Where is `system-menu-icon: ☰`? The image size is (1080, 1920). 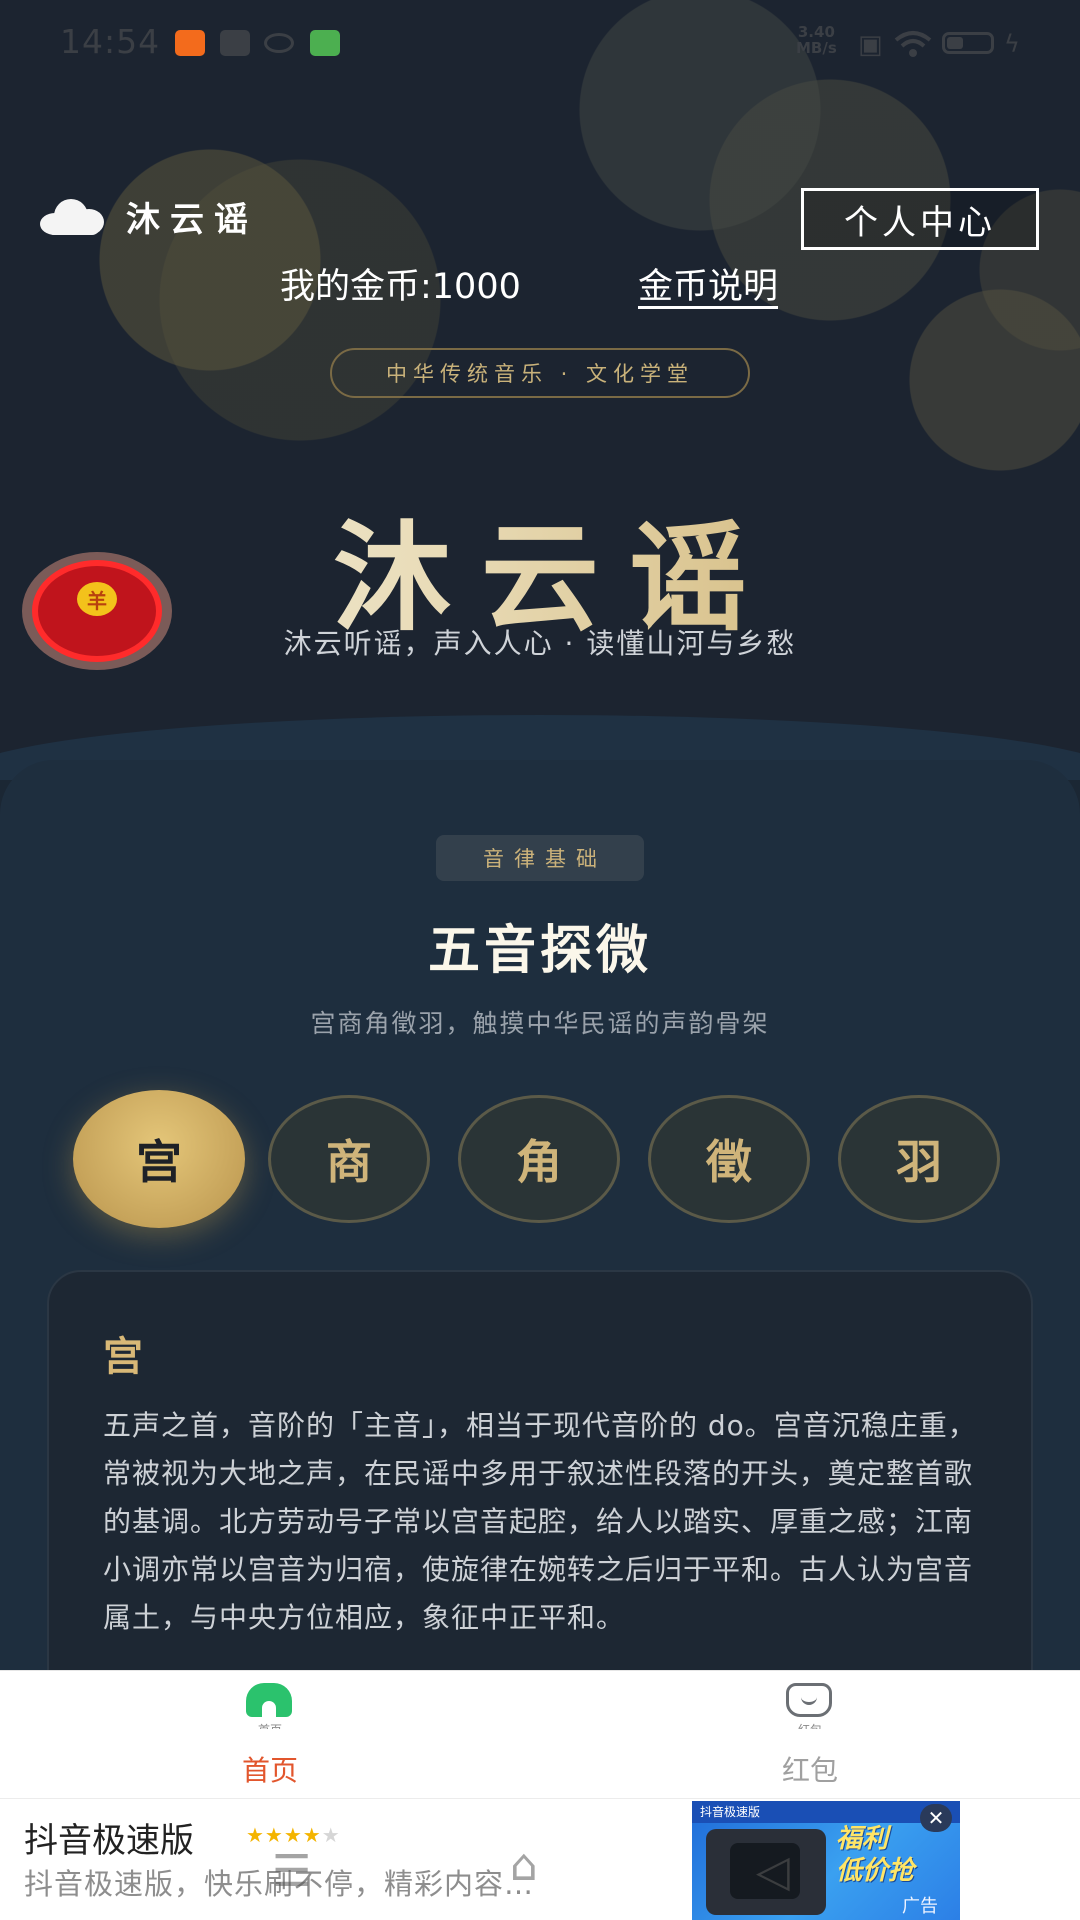 system-menu-icon: ☰ is located at coordinates (291, 1871).